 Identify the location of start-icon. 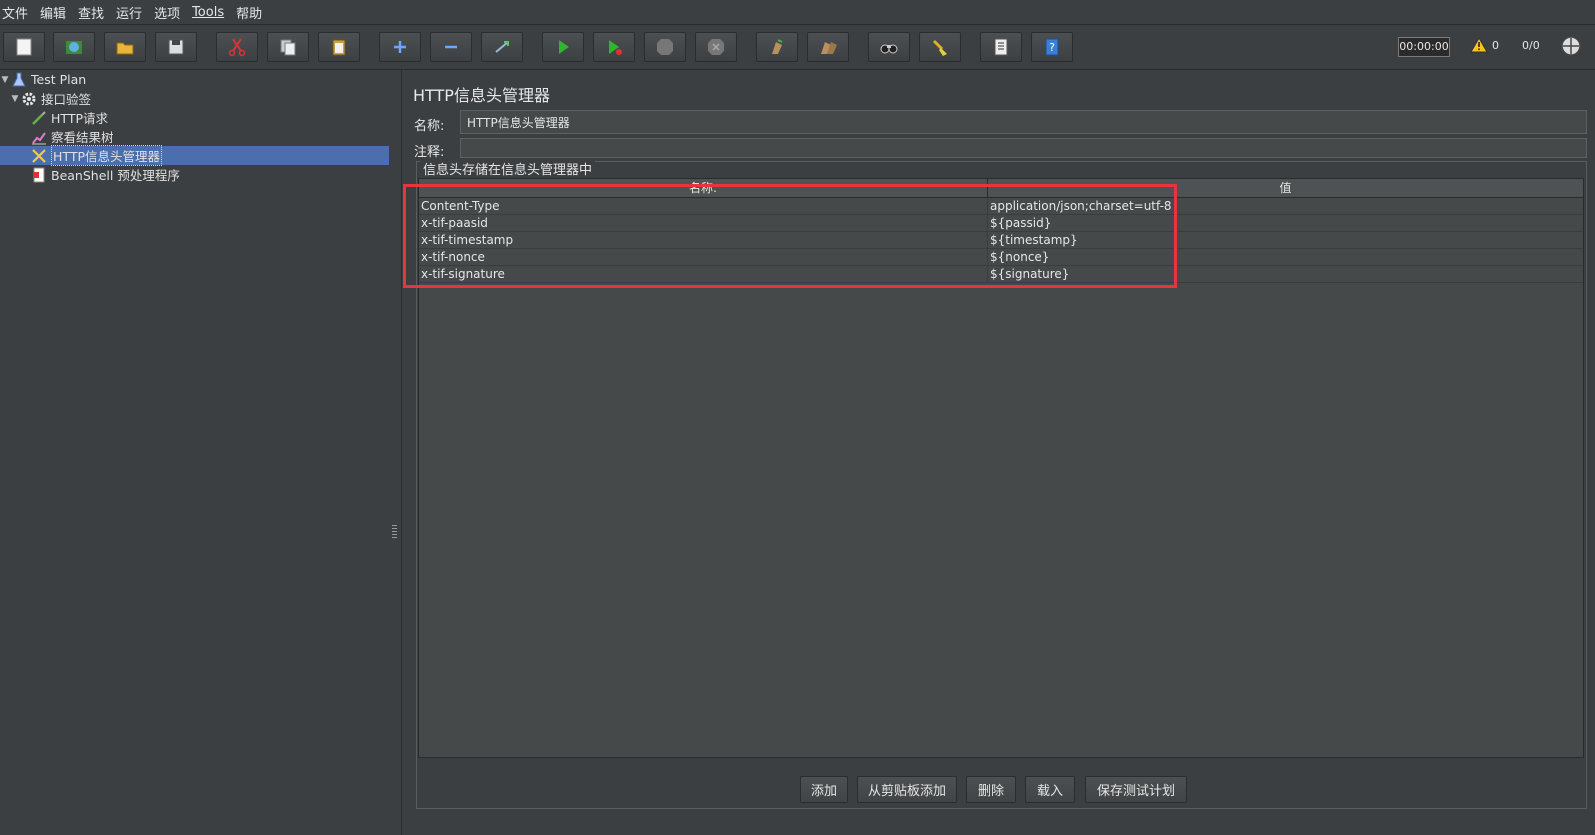
(564, 47).